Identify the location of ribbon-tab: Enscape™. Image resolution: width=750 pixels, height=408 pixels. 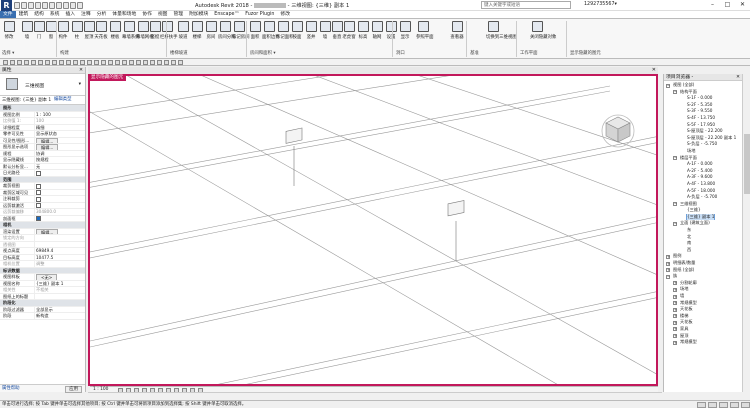
(226, 14).